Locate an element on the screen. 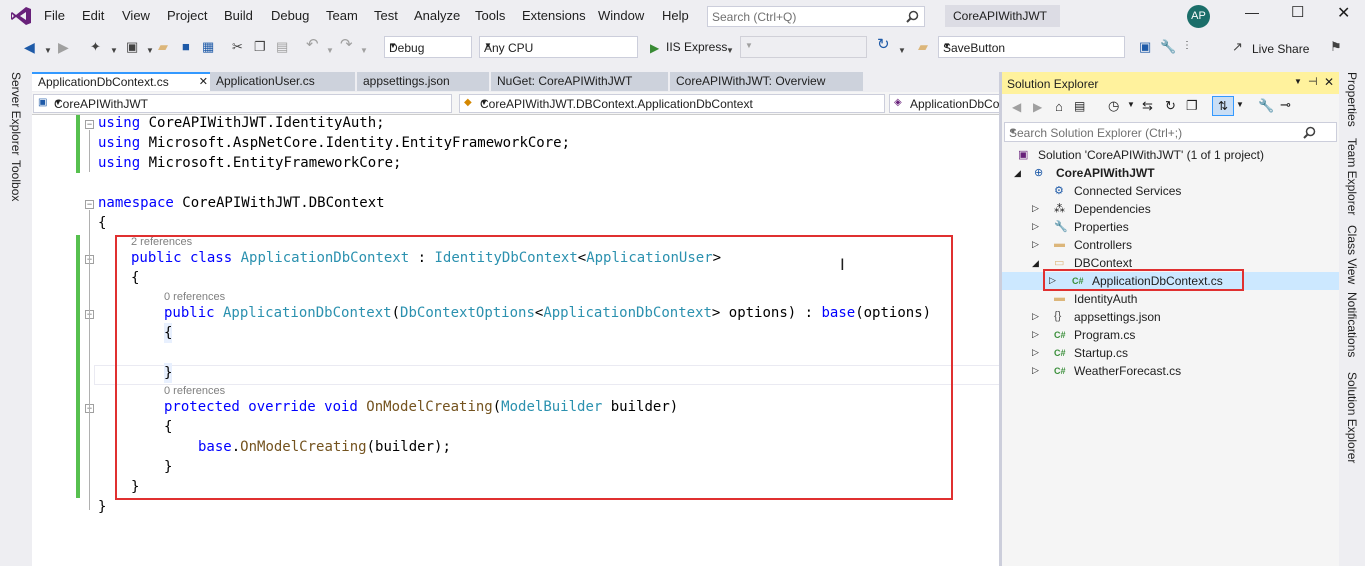 This screenshot has width=1365, height=566. quick-search-input: Search (Ctrl+Q) is located at coordinates (816, 16).